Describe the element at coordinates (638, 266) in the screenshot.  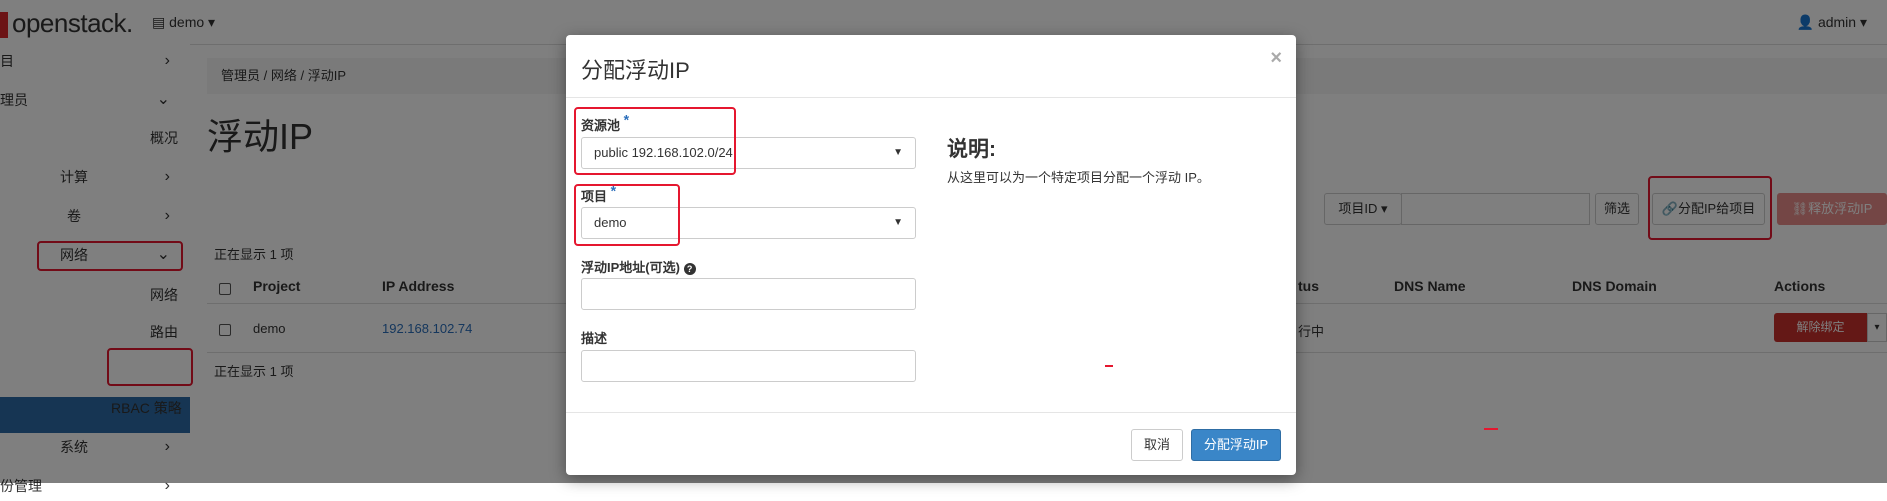
I see `floating-ip-address-label: 浮动IP地址(可选) ?` at that location.